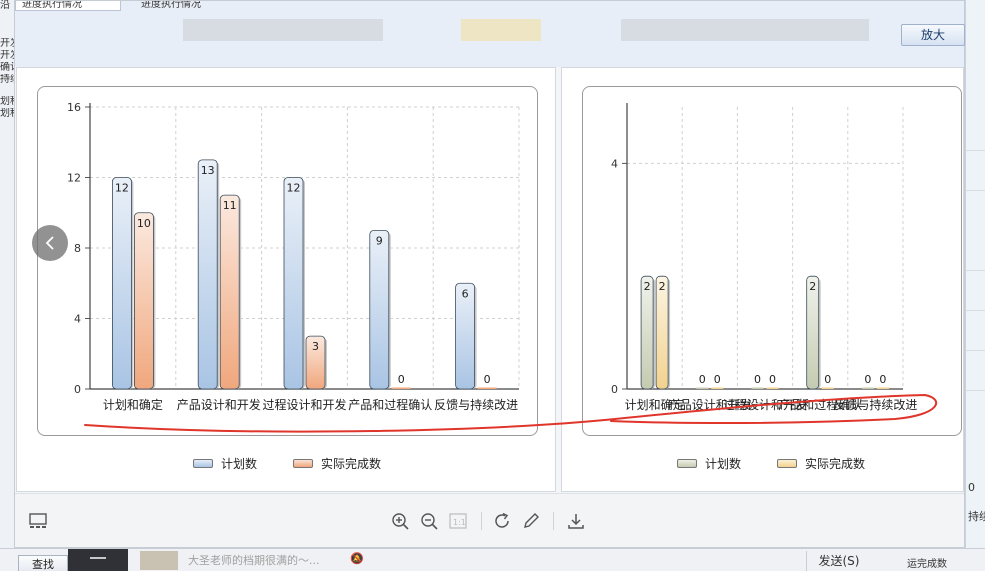 This screenshot has height=571, width=985. What do you see at coordinates (390, 404) in the screenshot?
I see `x-tick-label: 产品和过程确认` at bounding box center [390, 404].